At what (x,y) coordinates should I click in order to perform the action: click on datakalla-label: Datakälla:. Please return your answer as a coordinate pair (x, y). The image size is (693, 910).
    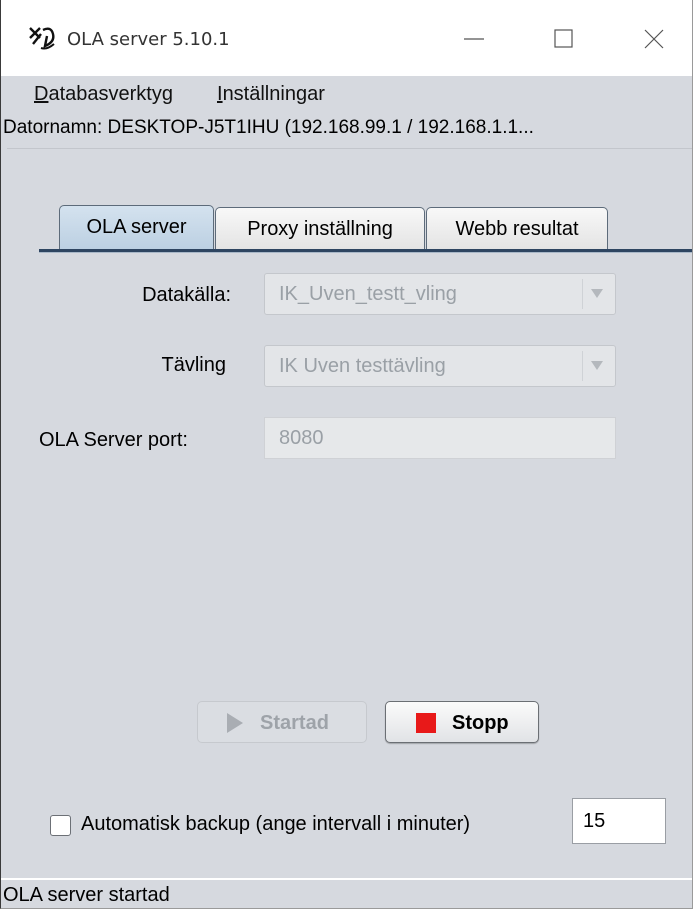
    Looking at the image, I should click on (186, 295).